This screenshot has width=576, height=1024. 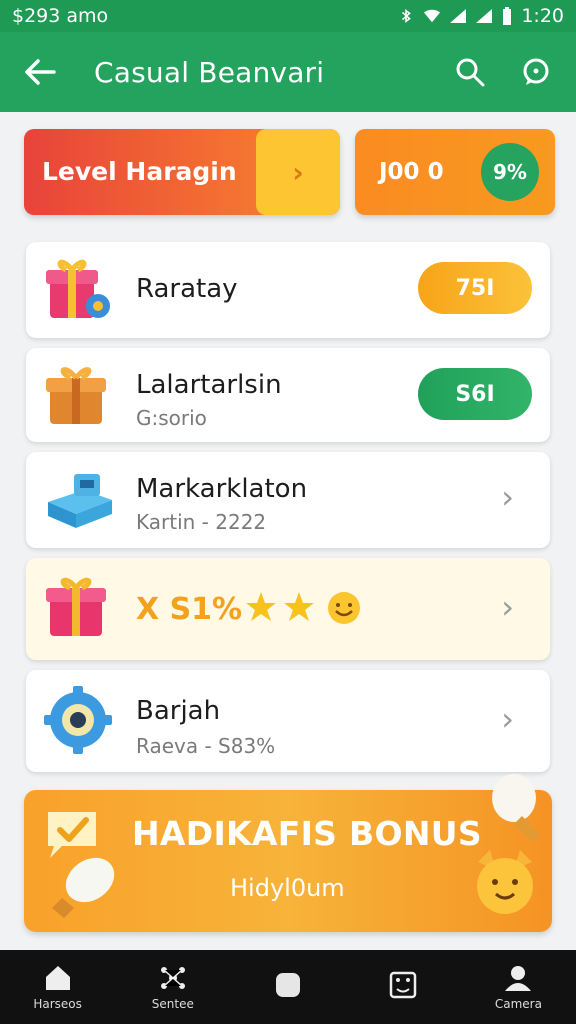 What do you see at coordinates (288, 721) in the screenshot?
I see `list-item-barjah: Barjah Raeva - S83% ›` at bounding box center [288, 721].